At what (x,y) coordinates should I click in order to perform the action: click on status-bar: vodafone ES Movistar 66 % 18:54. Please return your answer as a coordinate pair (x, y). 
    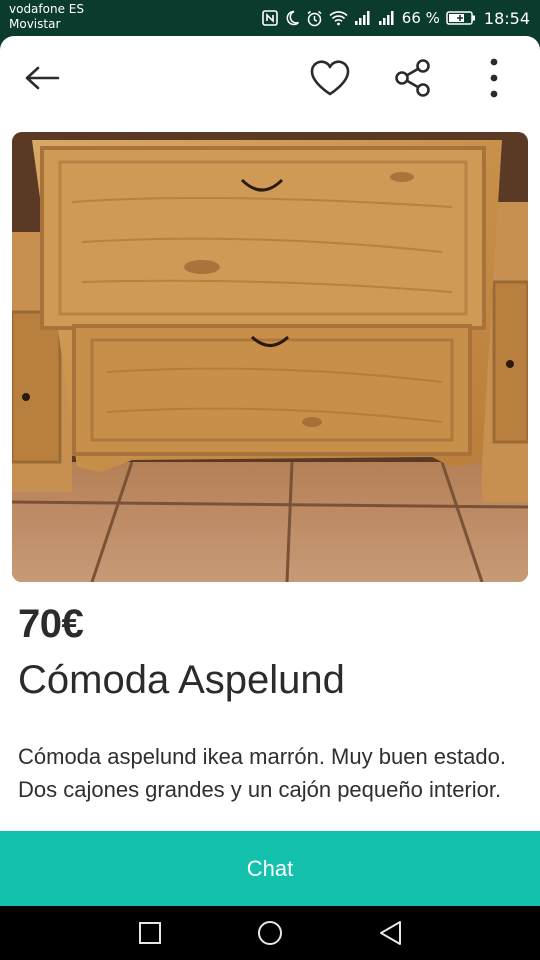
    Looking at the image, I should click on (270, 18).